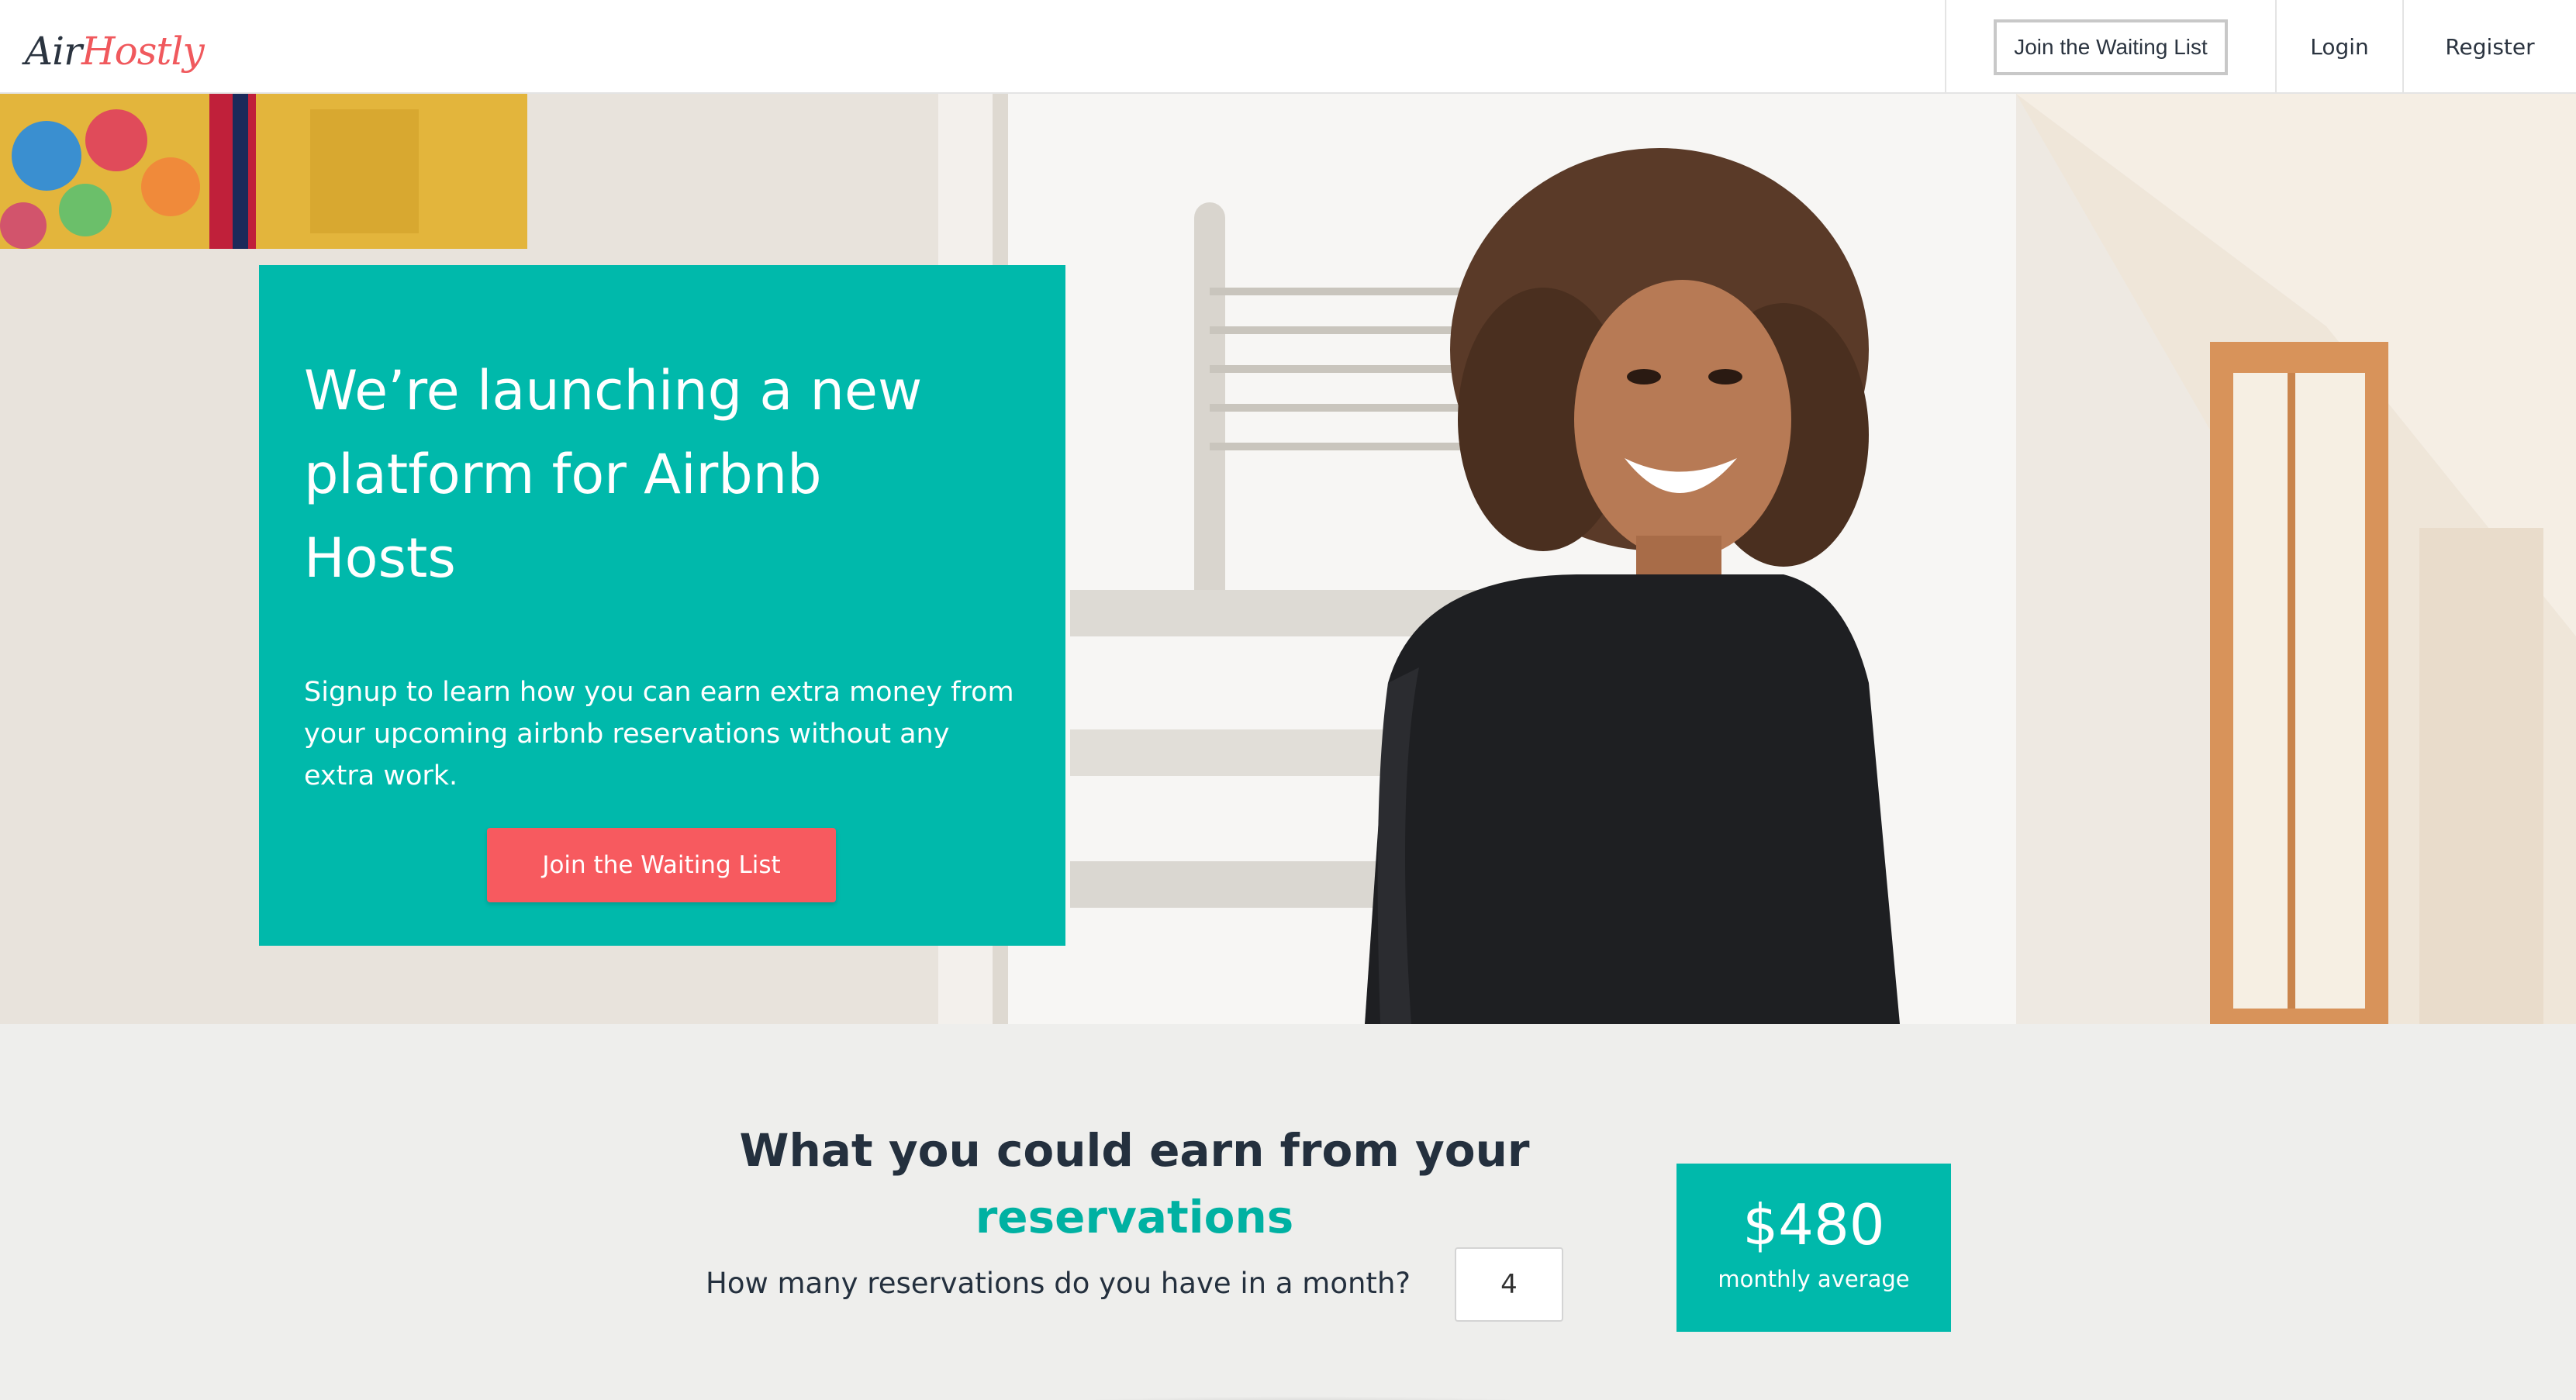 The width and height of the screenshot is (2576, 1400). What do you see at coordinates (1302, 1398) in the screenshot?
I see `section-shadow-divider` at bounding box center [1302, 1398].